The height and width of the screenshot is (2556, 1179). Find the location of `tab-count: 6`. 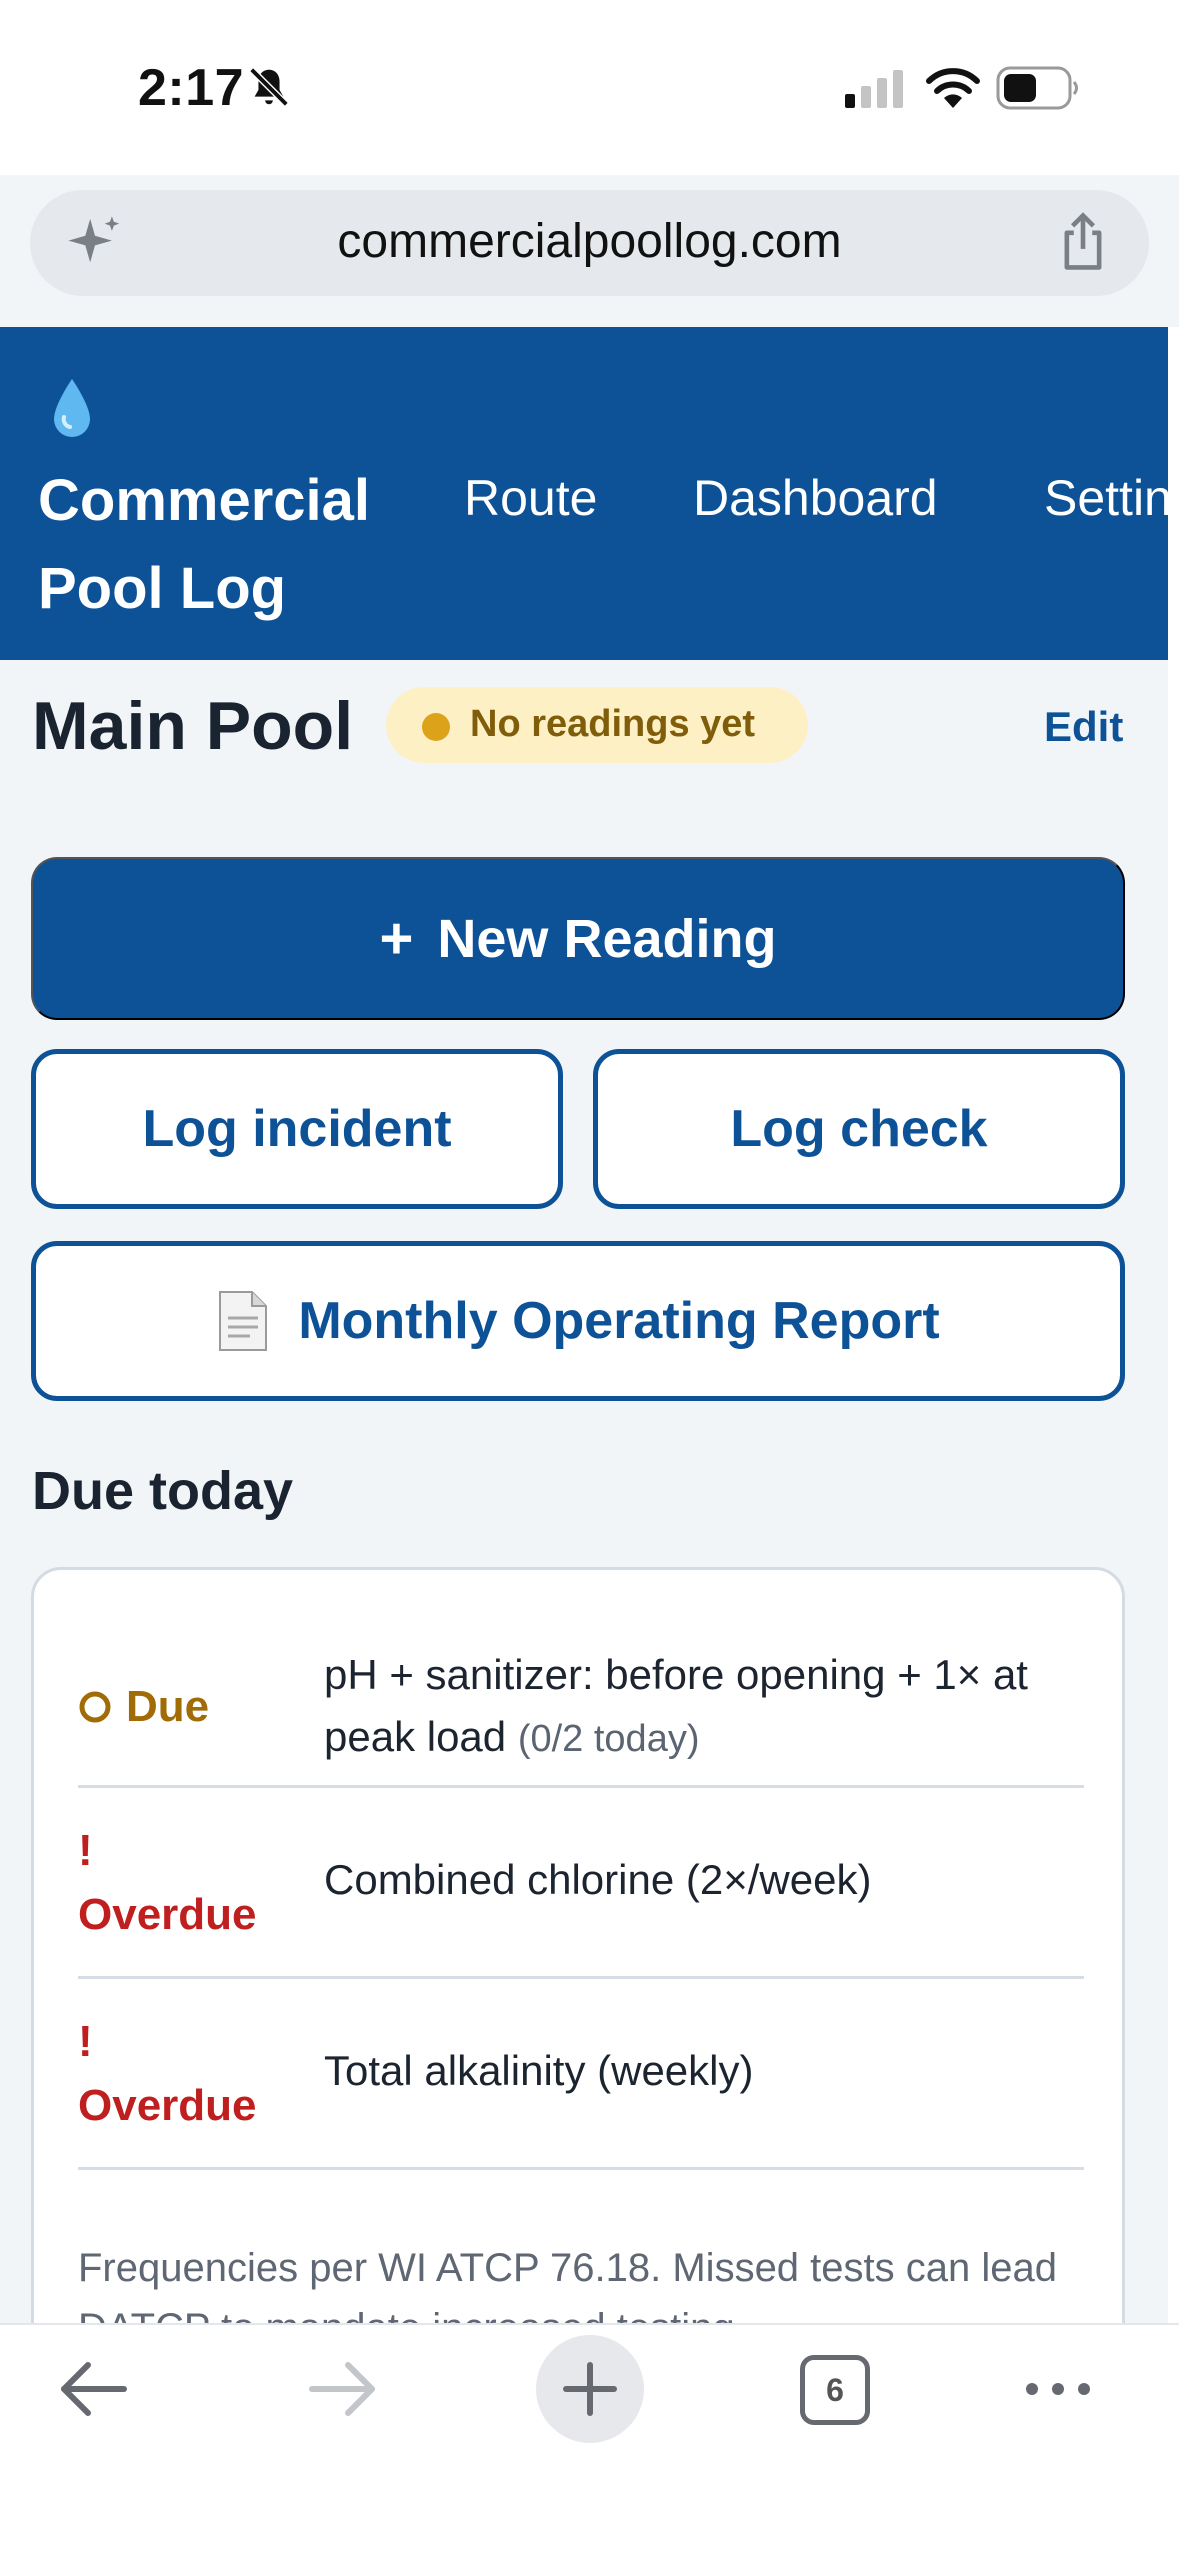

tab-count: 6 is located at coordinates (835, 2390).